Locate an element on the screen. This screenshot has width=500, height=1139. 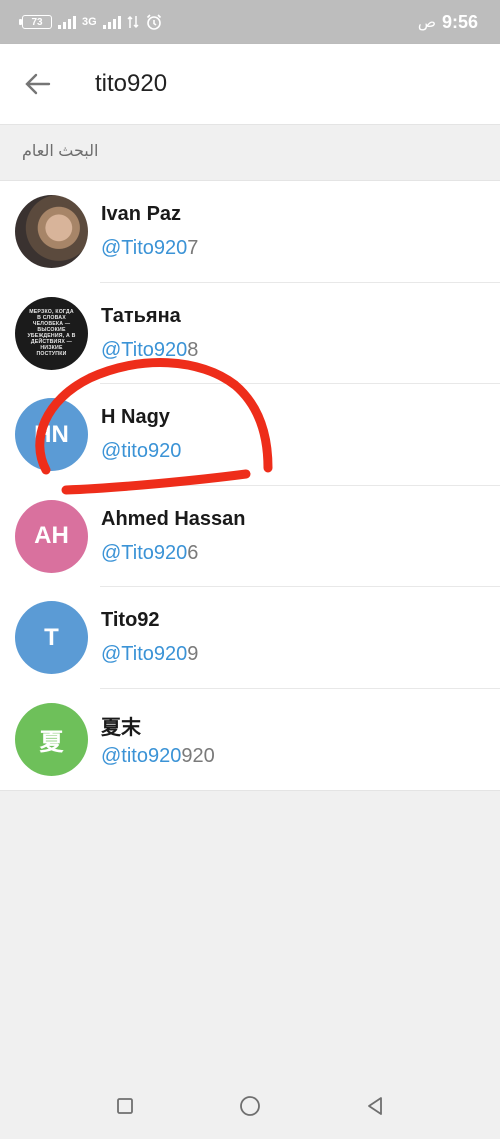
signal-icon is located at coordinates (67, 22).